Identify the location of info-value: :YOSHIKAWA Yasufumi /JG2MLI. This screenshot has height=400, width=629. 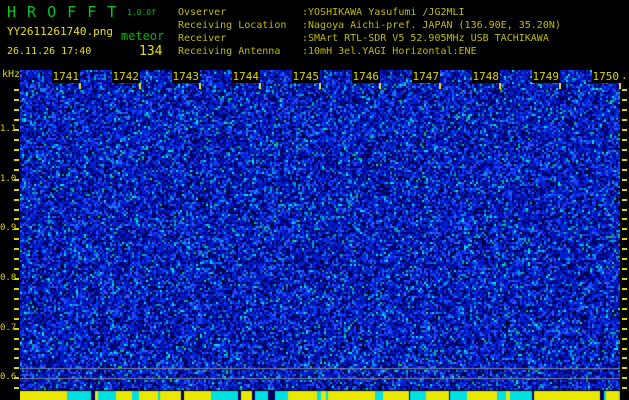
(383, 12).